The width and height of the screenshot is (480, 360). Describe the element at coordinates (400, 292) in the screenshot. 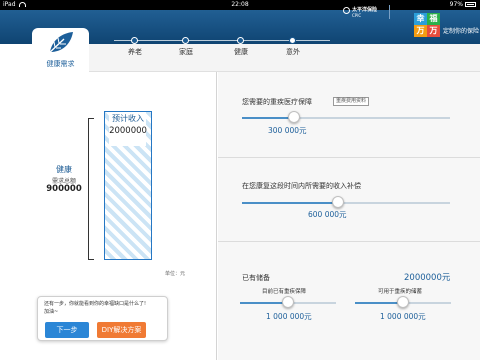

I see `usable-savings-label: 可用于重疾的储蓄` at that location.